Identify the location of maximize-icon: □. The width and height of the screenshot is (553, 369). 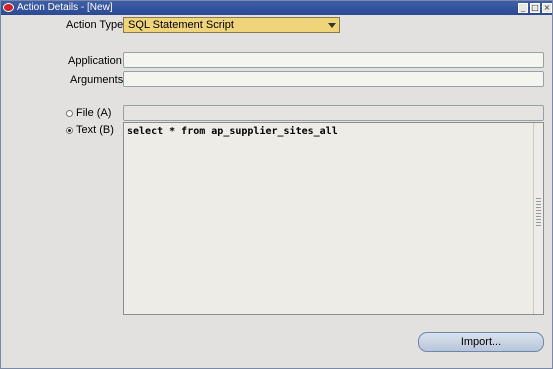
(535, 8).